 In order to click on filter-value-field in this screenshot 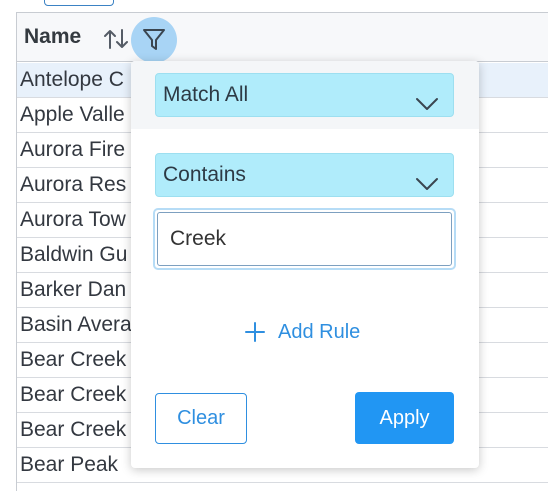, I will do `click(304, 239)`.